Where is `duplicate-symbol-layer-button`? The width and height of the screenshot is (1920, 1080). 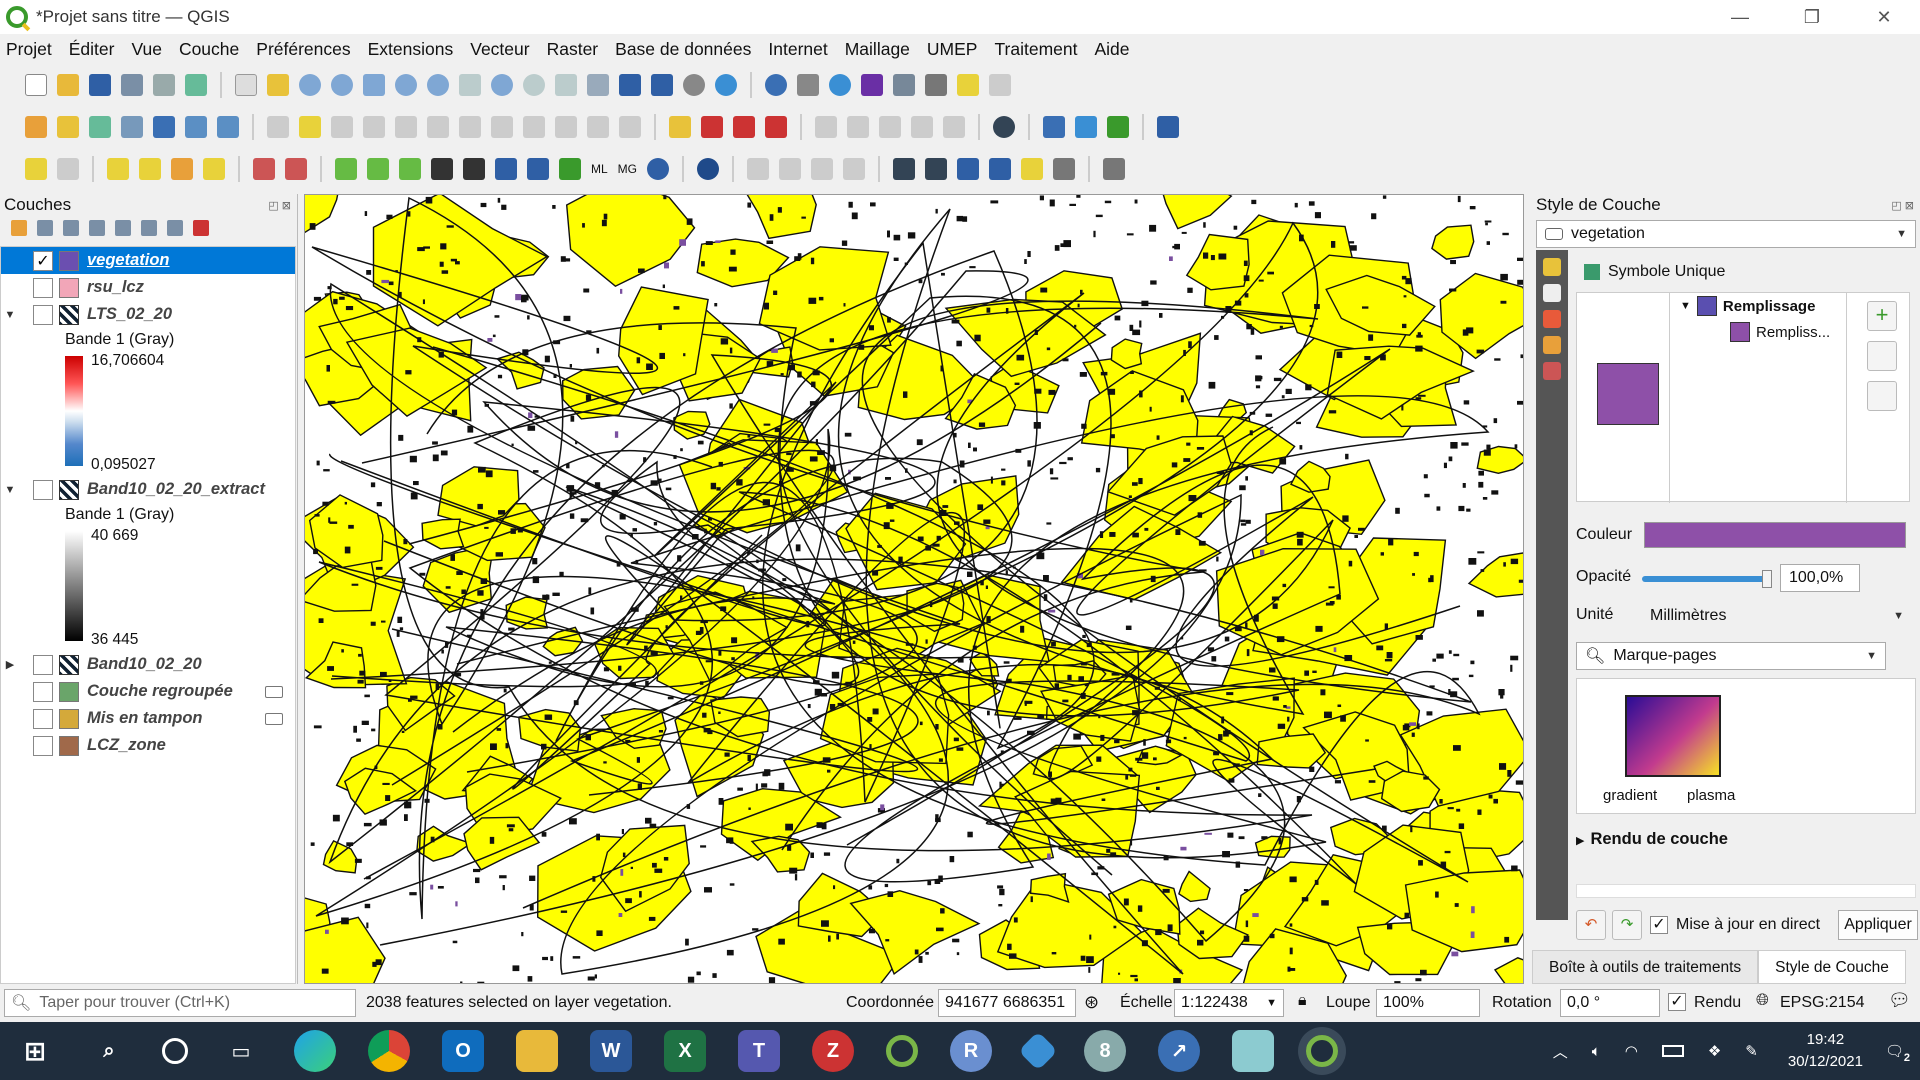 duplicate-symbol-layer-button is located at coordinates (1882, 396).